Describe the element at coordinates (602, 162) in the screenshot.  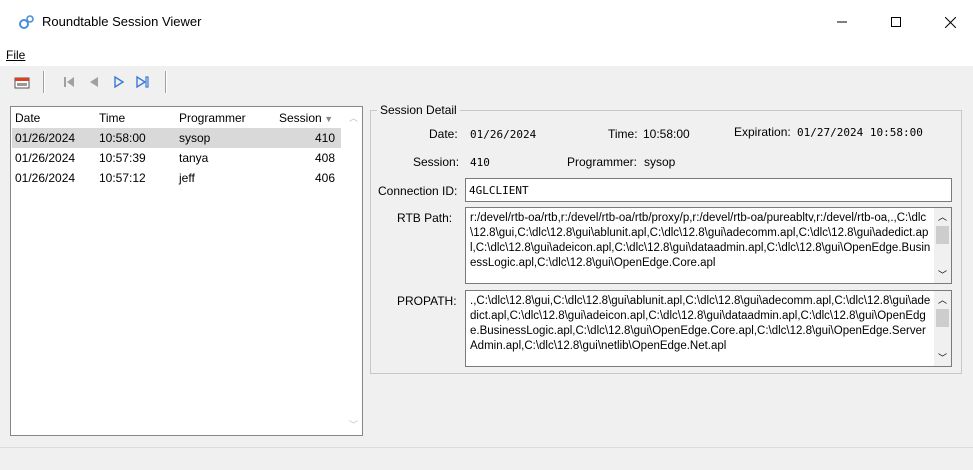
I see `programmer-label: Programmer:` at that location.